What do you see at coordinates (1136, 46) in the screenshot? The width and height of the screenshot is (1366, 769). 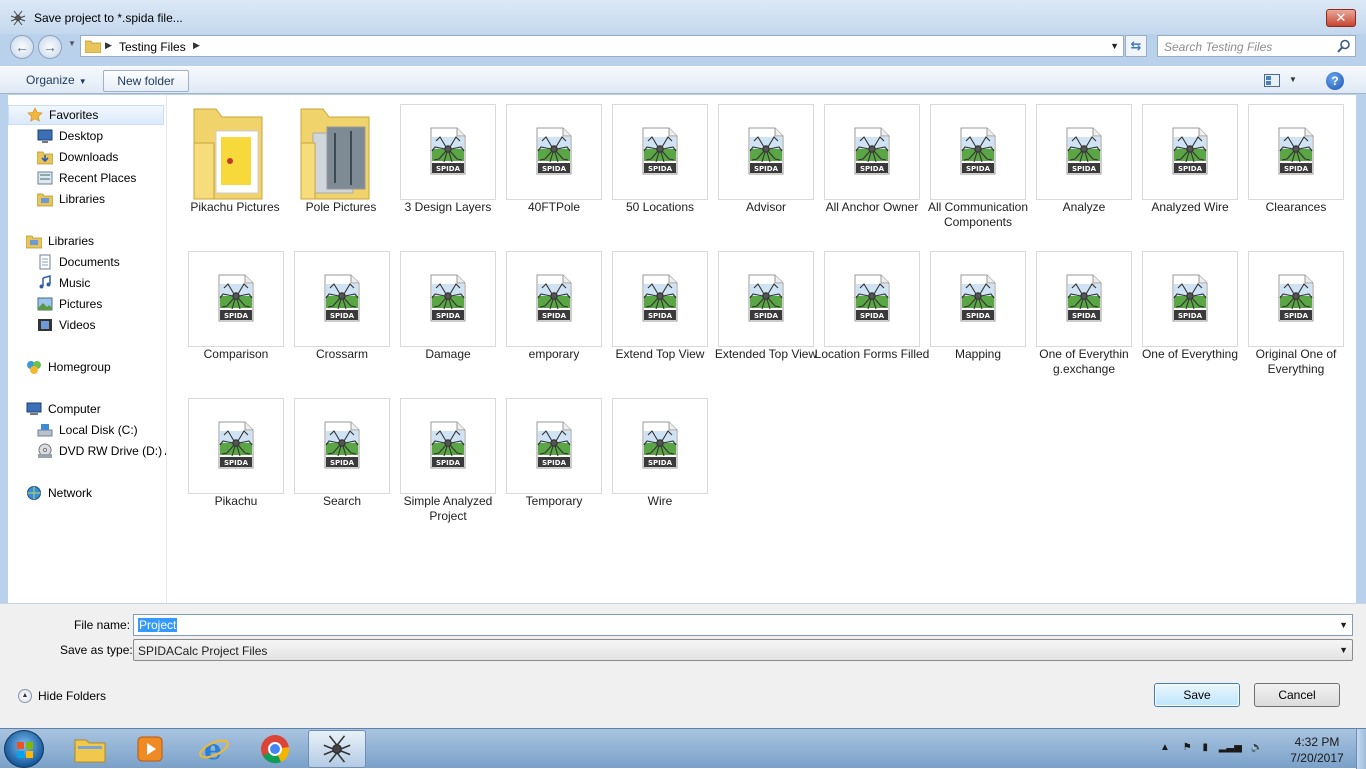 I see `refresh-button: ⇆` at bounding box center [1136, 46].